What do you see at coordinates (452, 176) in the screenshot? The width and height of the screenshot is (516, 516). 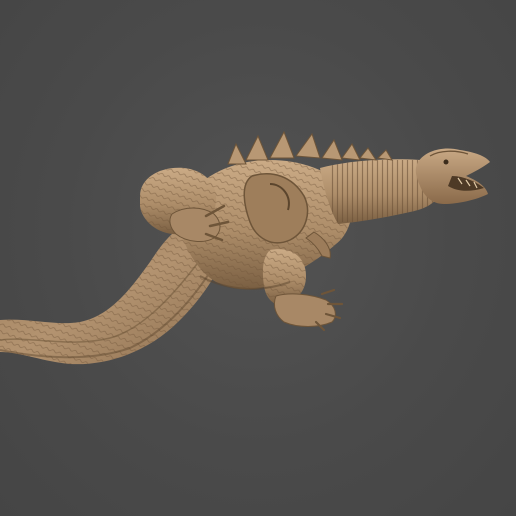 I see `head` at bounding box center [452, 176].